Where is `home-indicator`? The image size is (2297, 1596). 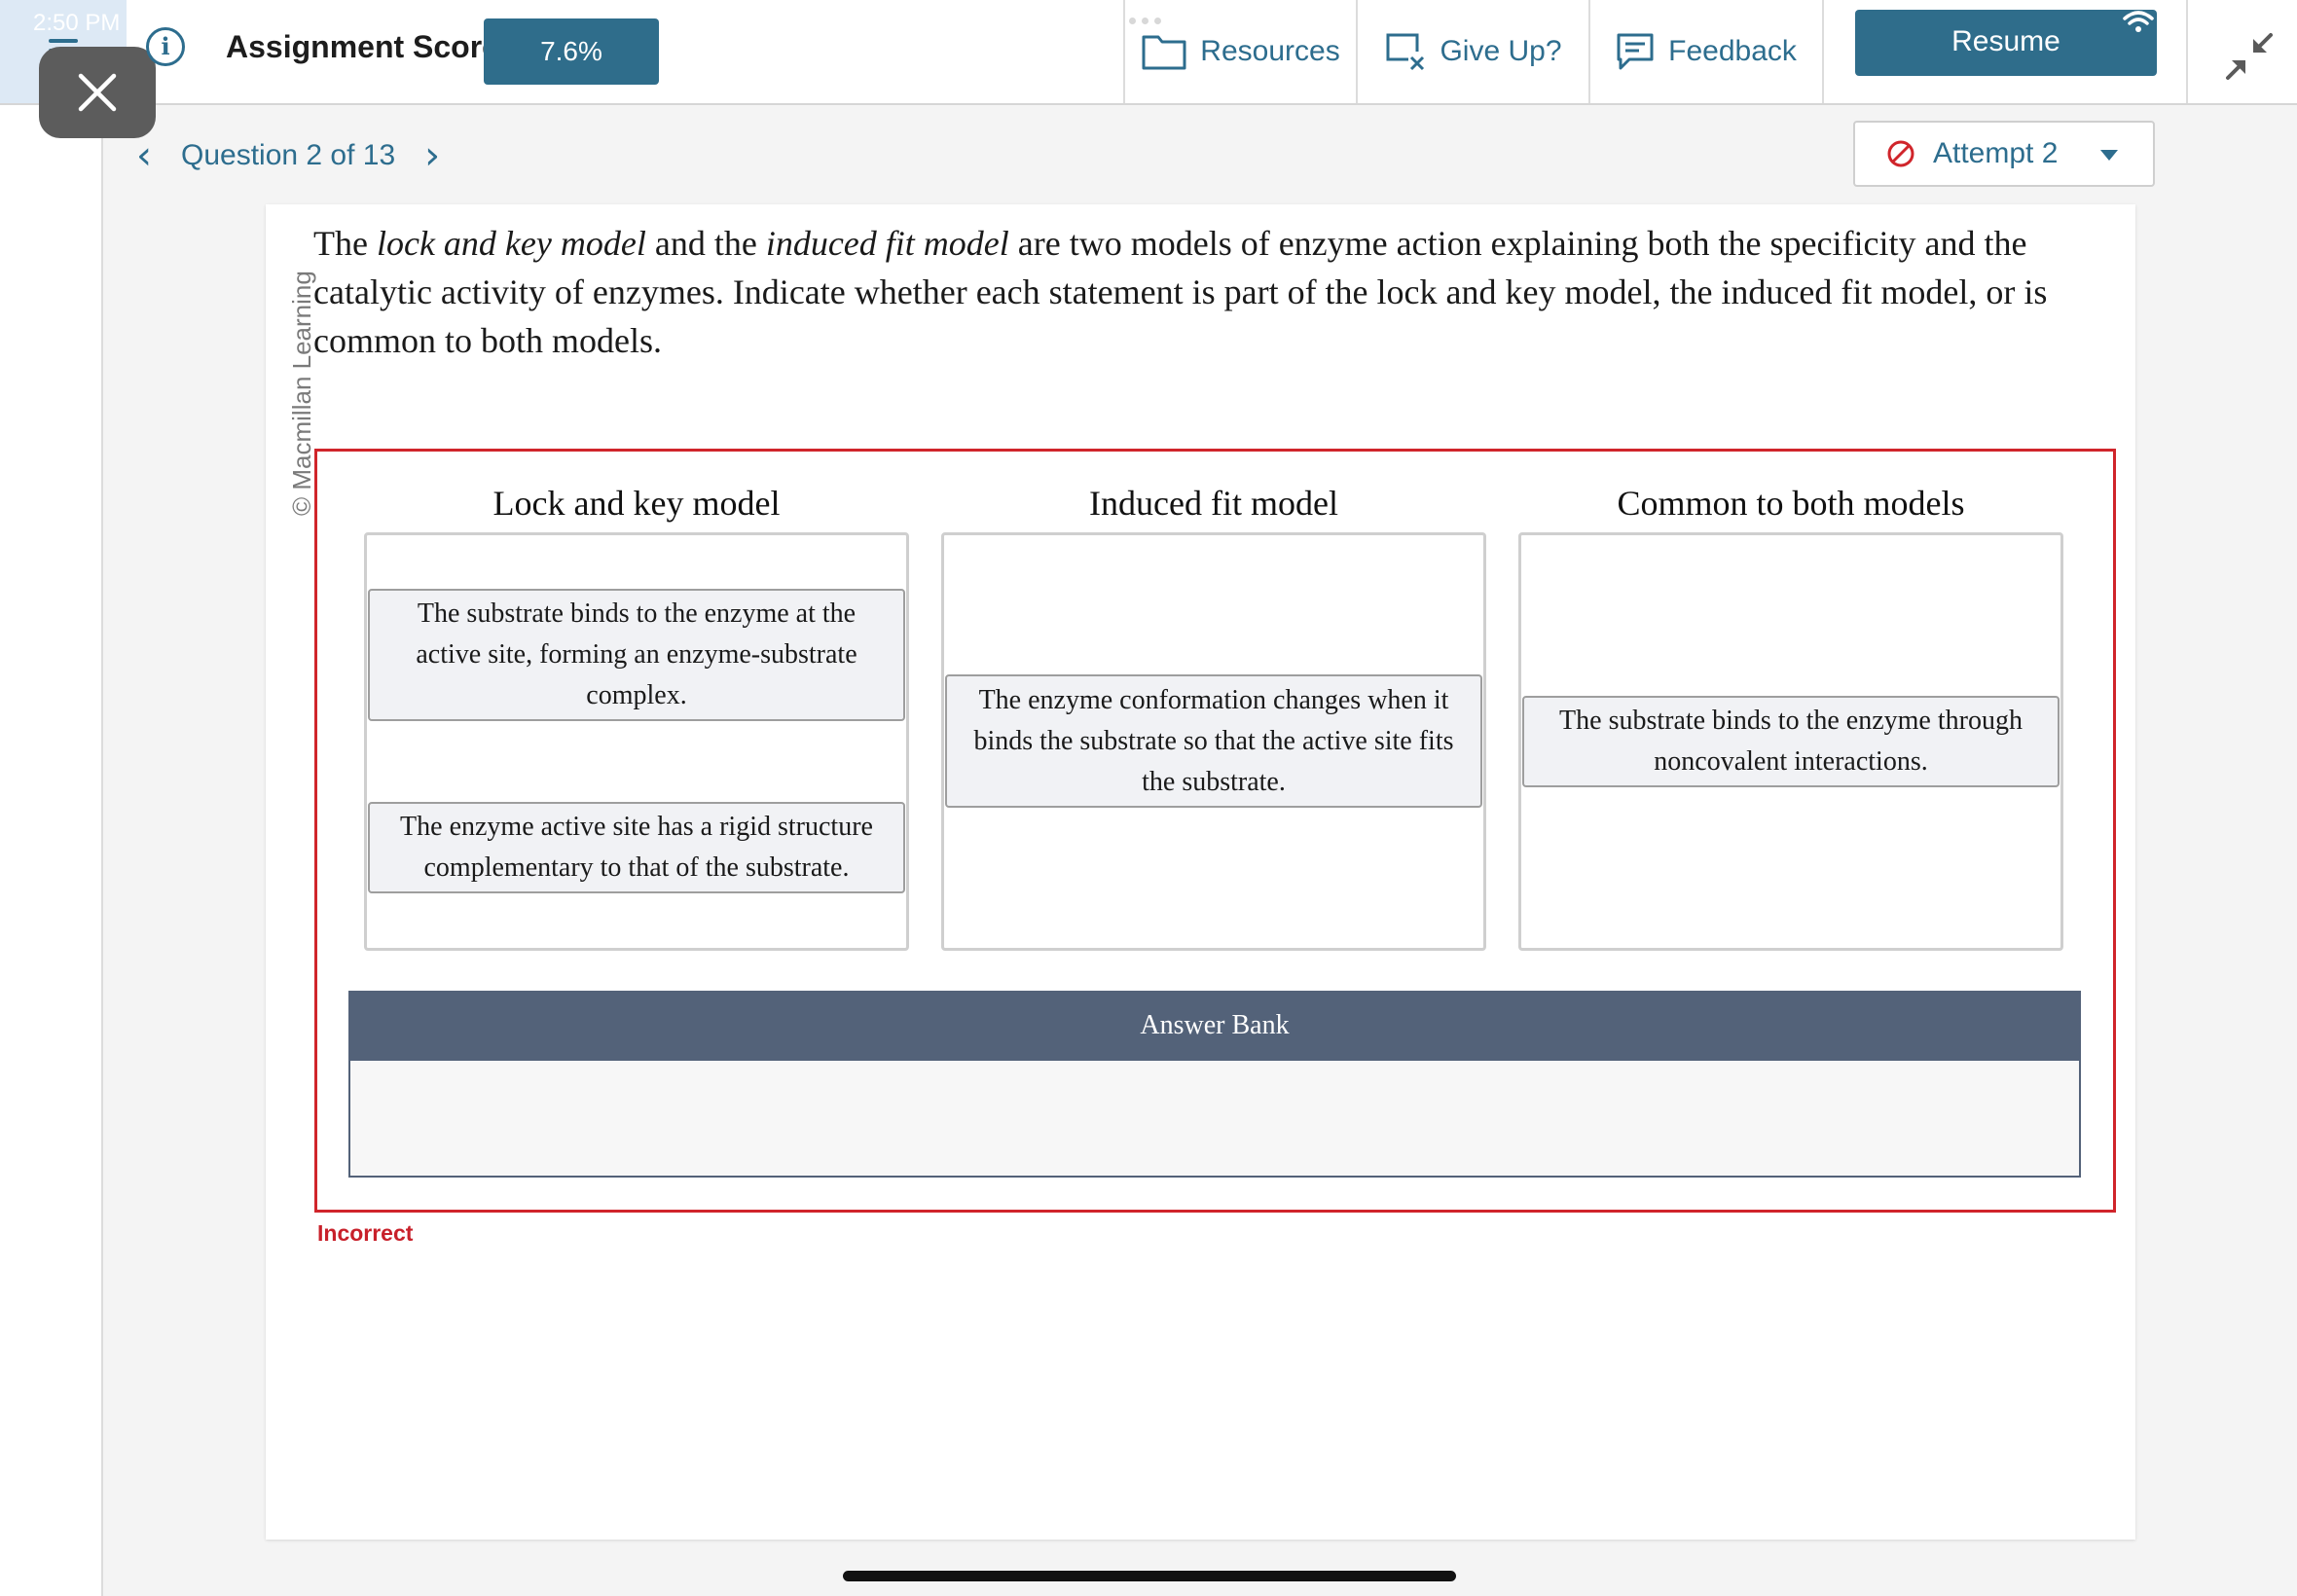
home-indicator is located at coordinates (1149, 1576).